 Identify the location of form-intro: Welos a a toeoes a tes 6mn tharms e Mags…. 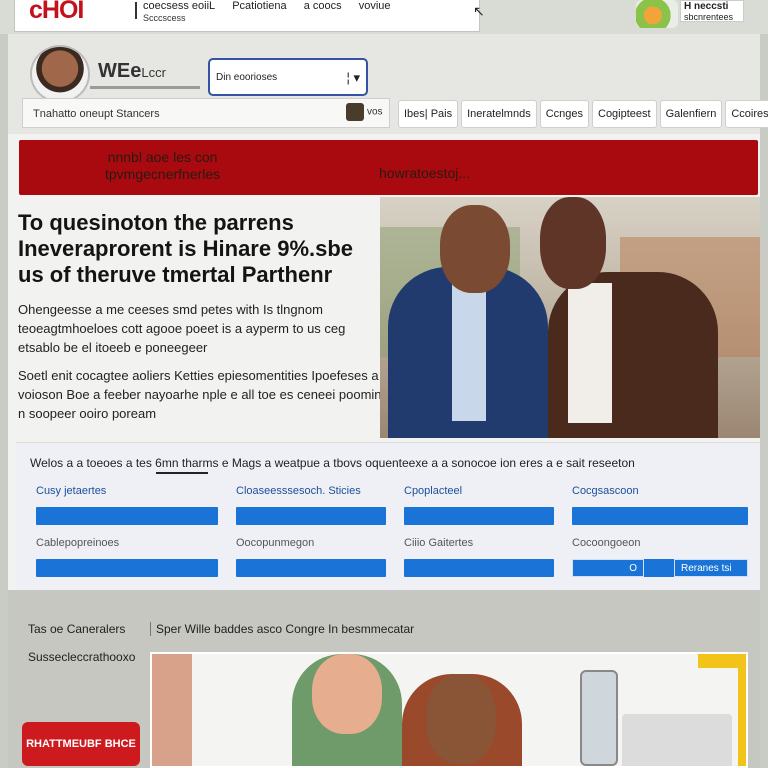
(332, 463).